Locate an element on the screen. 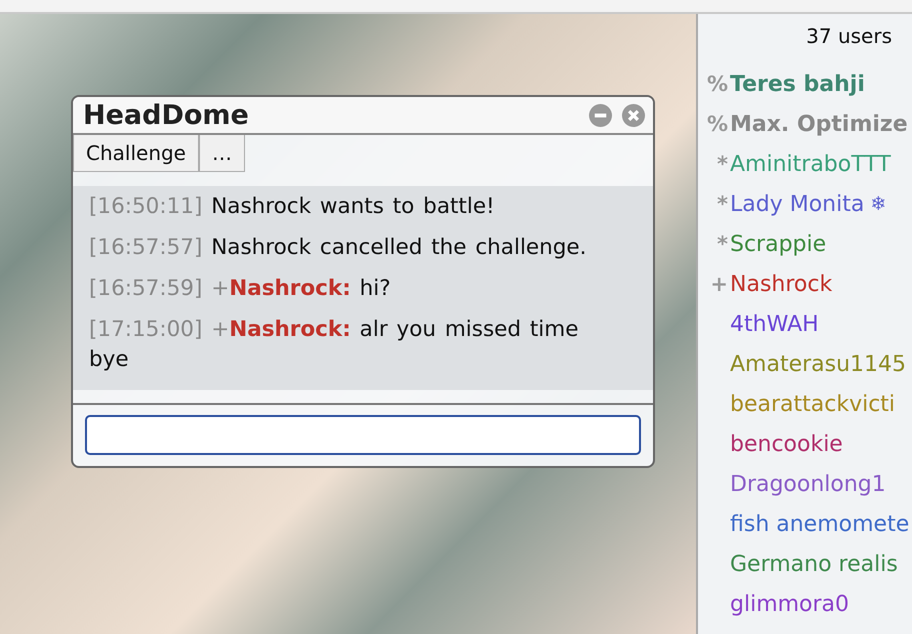 This screenshot has width=912, height=634. system-message: Nashrock wants to battle! is located at coordinates (353, 206).